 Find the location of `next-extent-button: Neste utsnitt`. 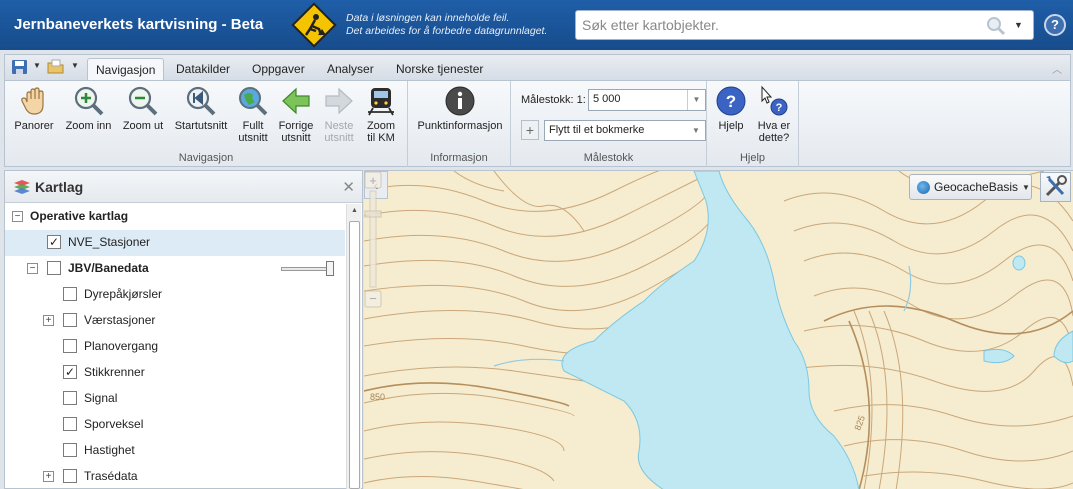

next-extent-button: Neste utsnitt is located at coordinates (339, 114).